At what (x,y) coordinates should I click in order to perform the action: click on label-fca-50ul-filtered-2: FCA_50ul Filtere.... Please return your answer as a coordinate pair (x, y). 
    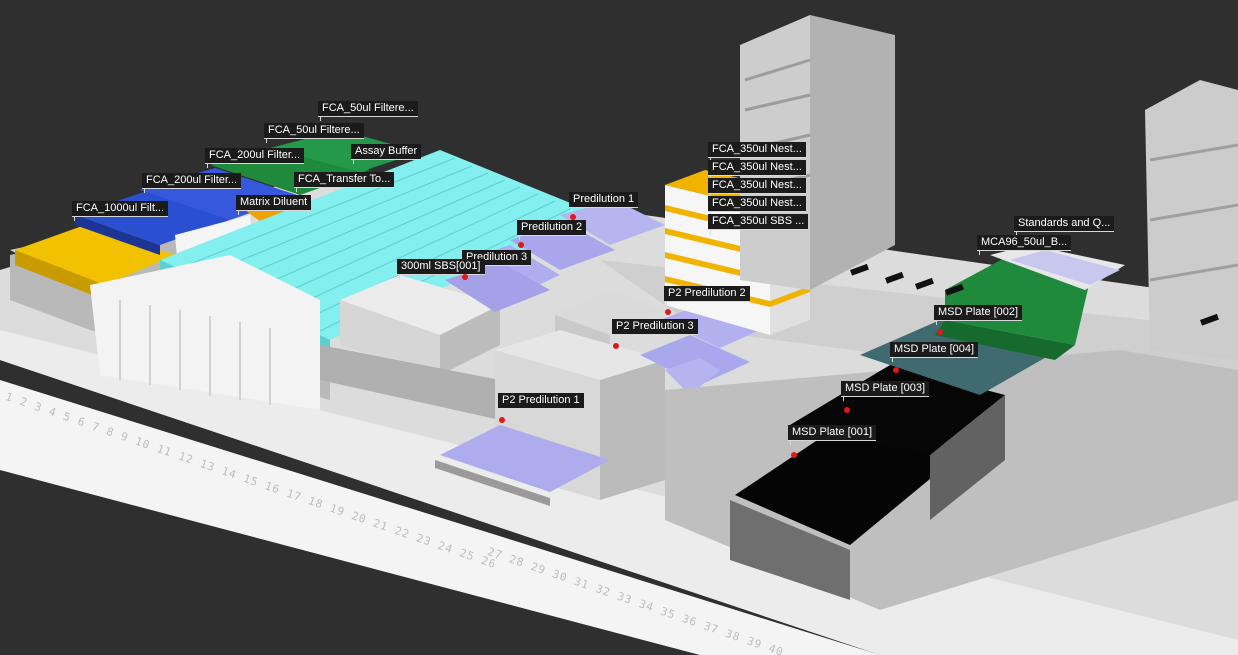
    Looking at the image, I should click on (314, 133).